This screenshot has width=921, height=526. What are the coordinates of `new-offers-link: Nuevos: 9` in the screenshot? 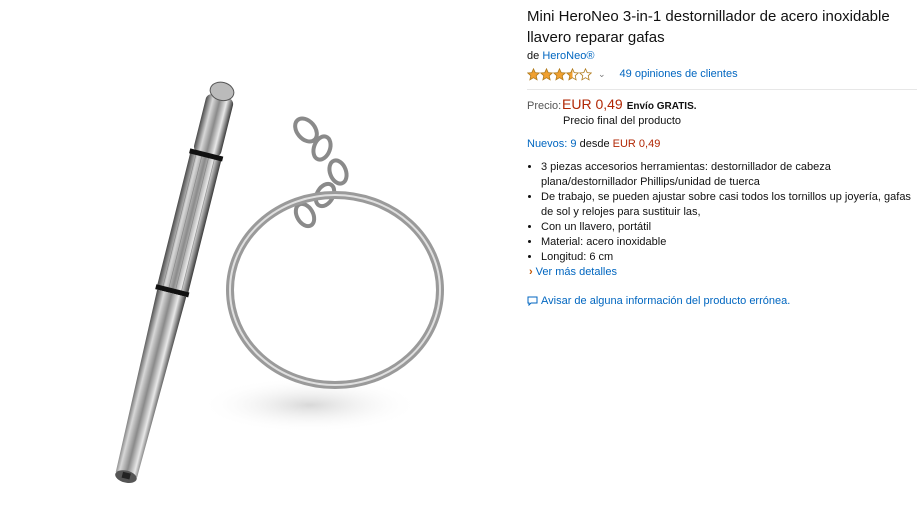 It's located at (552, 144).